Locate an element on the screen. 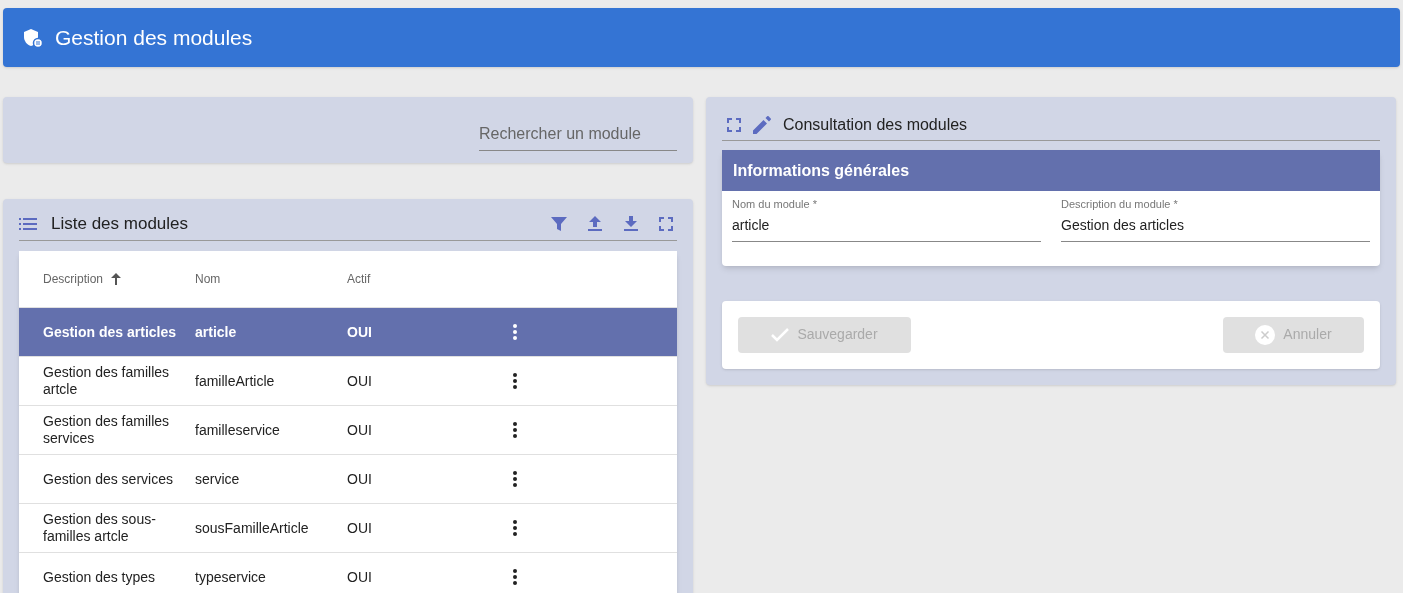 The height and width of the screenshot is (593, 1403). check-icon is located at coordinates (780, 334).